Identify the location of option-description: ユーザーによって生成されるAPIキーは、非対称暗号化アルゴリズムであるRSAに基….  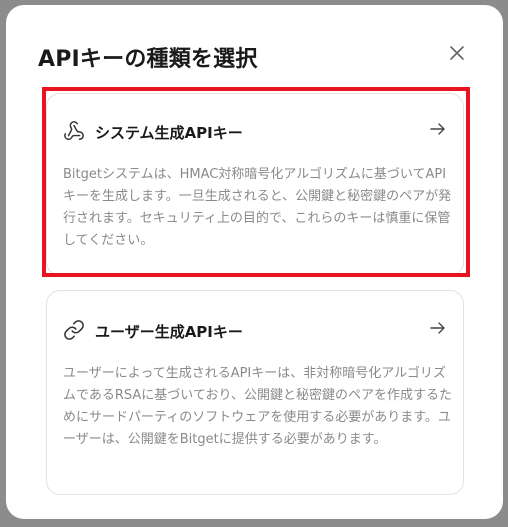
(257, 406).